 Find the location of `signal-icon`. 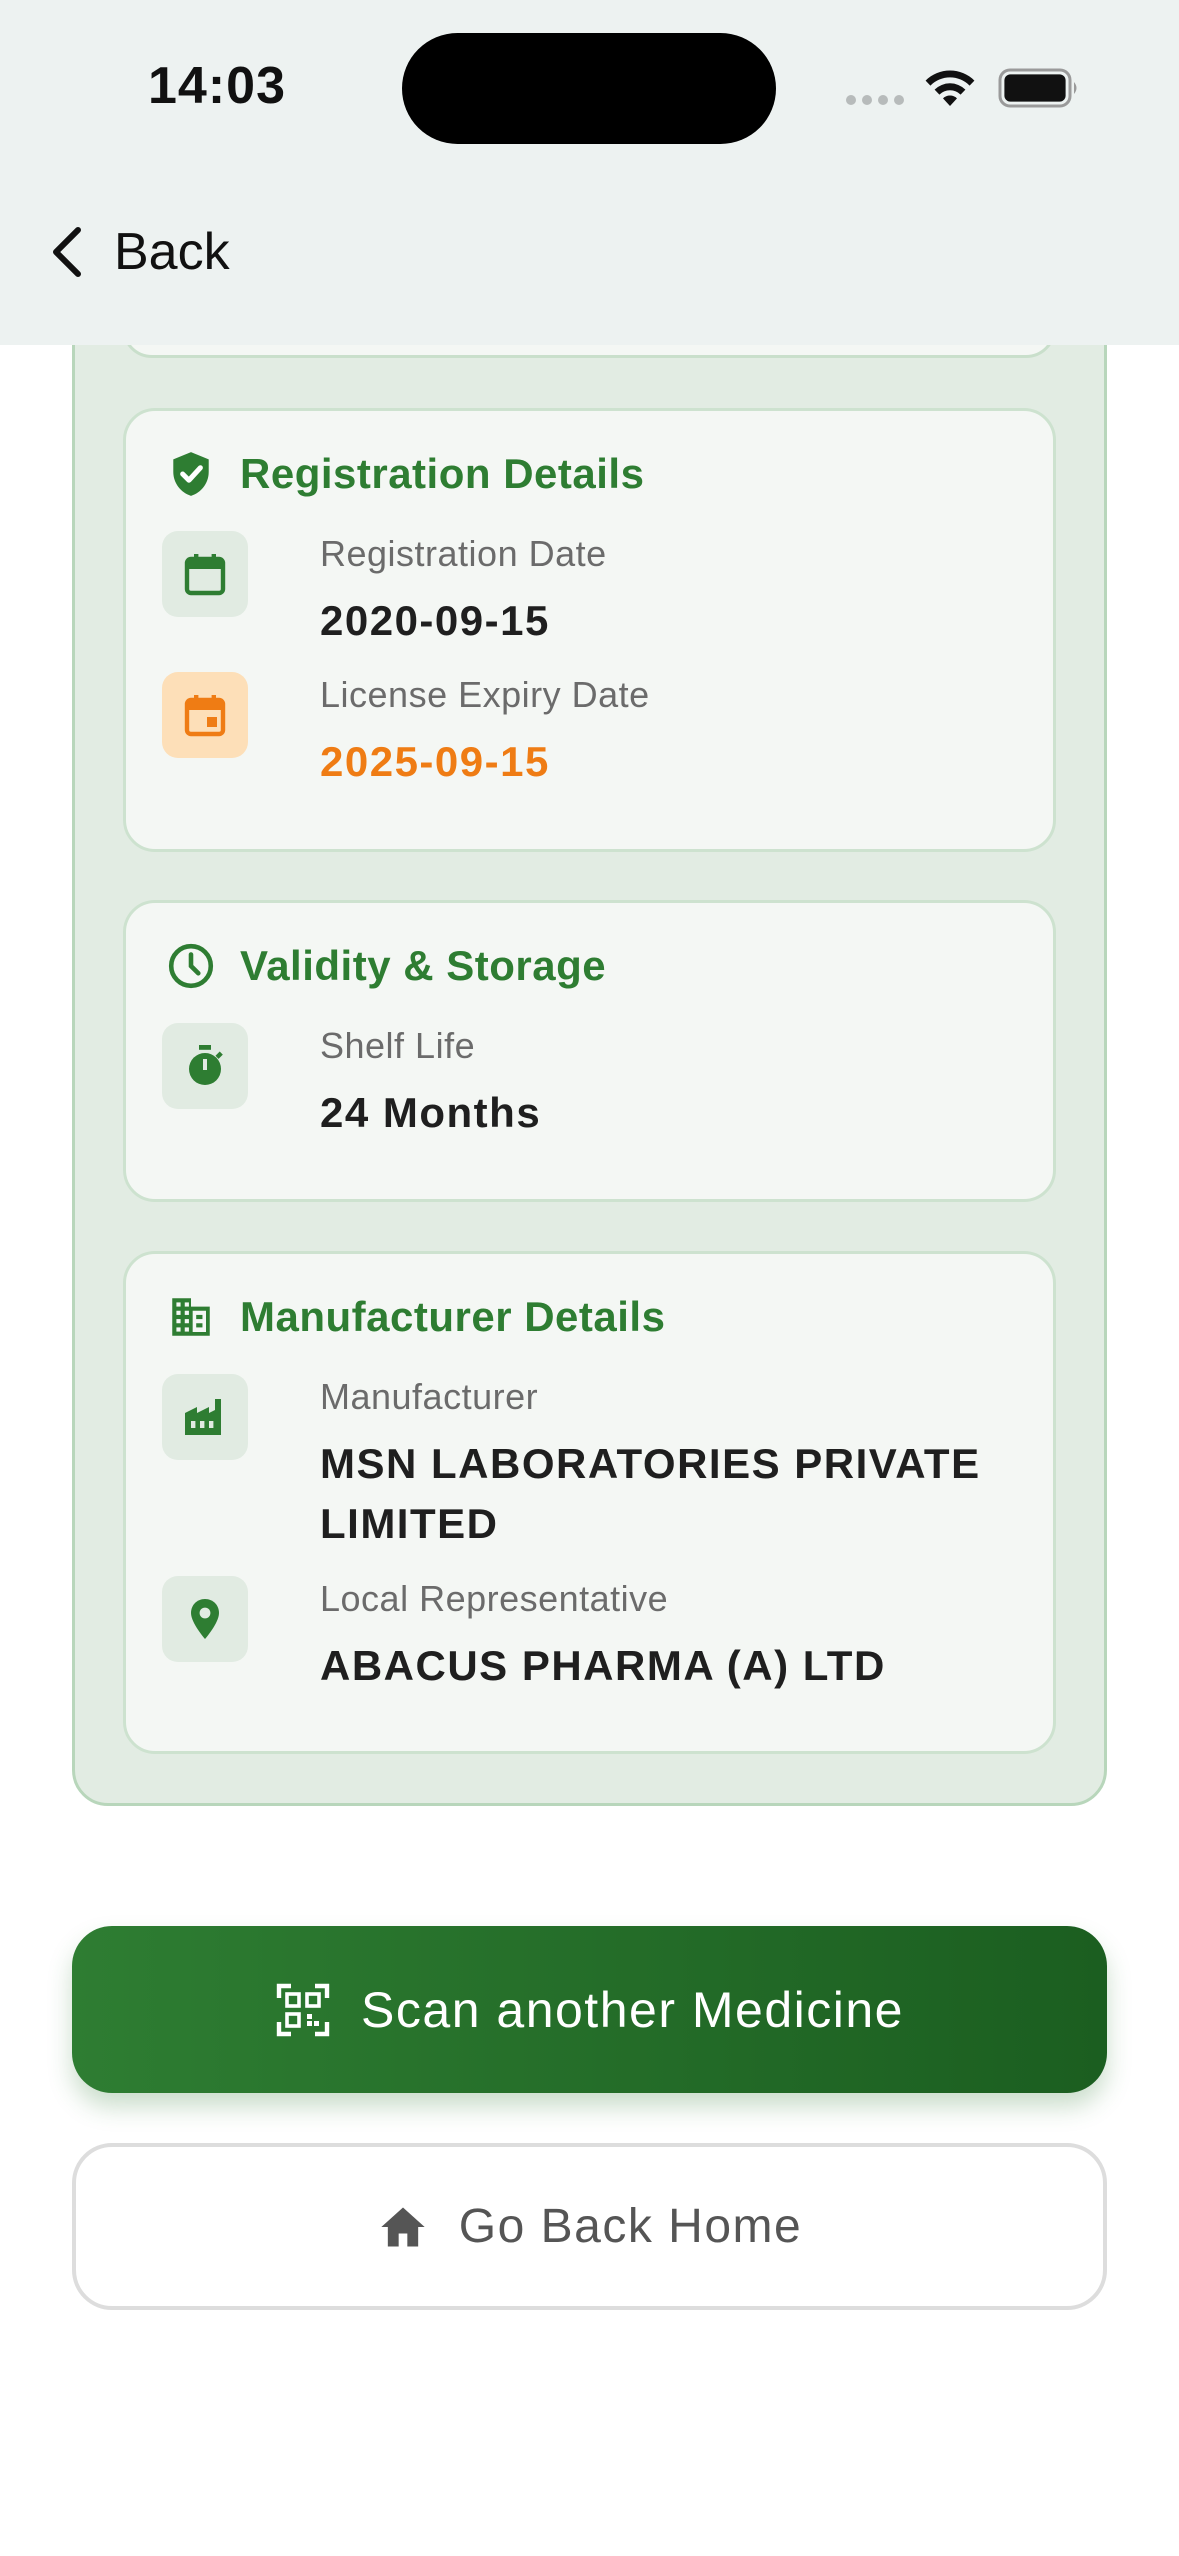

signal-icon is located at coordinates (875, 100).